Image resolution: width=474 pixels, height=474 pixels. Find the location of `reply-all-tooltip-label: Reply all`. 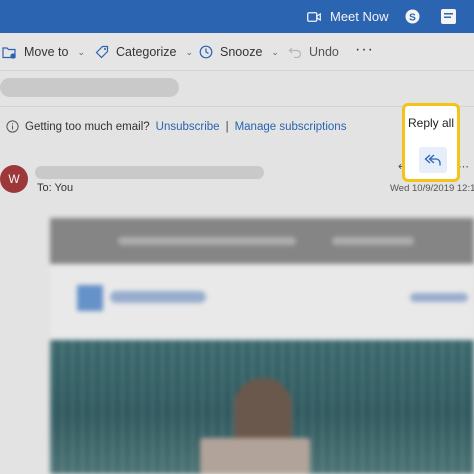

reply-all-tooltip-label: Reply all is located at coordinates (431, 123).